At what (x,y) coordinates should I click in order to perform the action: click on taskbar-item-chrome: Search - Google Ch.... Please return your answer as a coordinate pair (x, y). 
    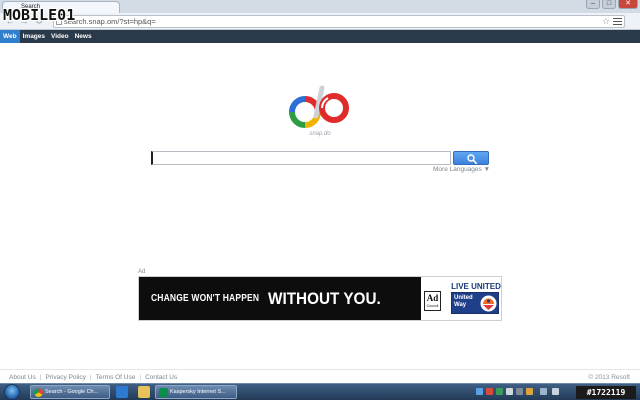
    Looking at the image, I should click on (70, 392).